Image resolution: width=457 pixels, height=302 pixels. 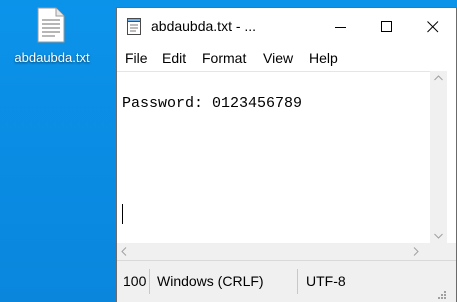 I want to click on close-button, so click(x=433, y=27).